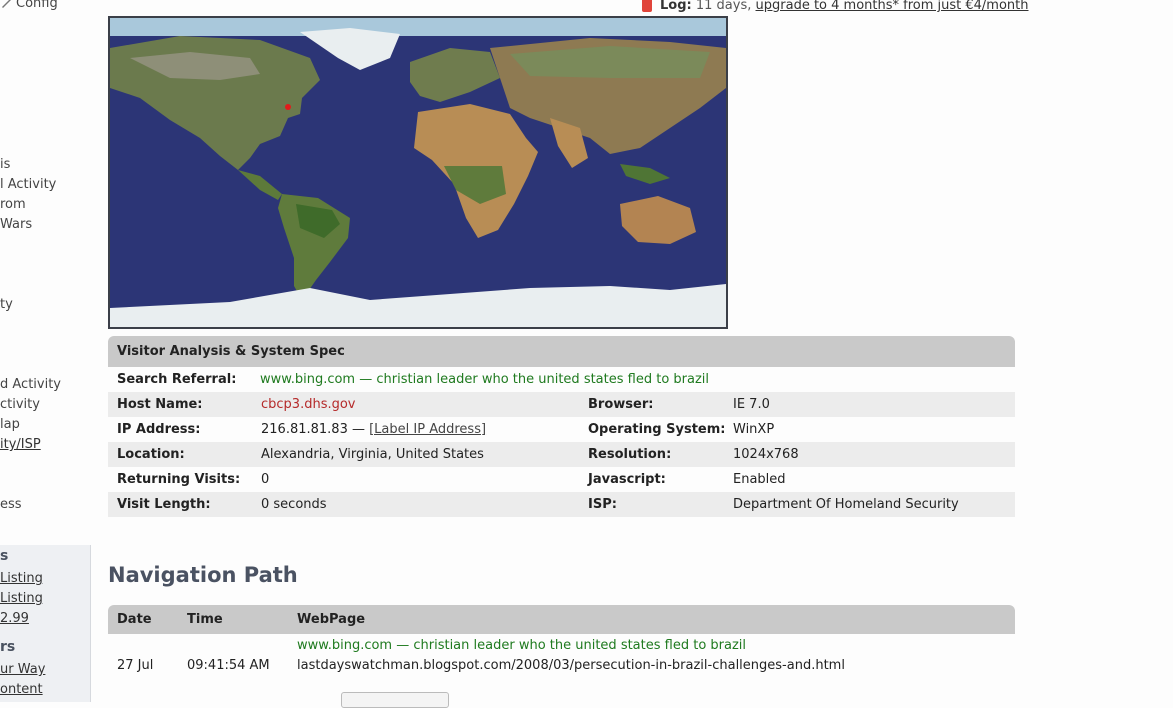 Image resolution: width=1173 pixels, height=708 pixels. What do you see at coordinates (766, 454) in the screenshot?
I see `resolution-value: 1024x768` at bounding box center [766, 454].